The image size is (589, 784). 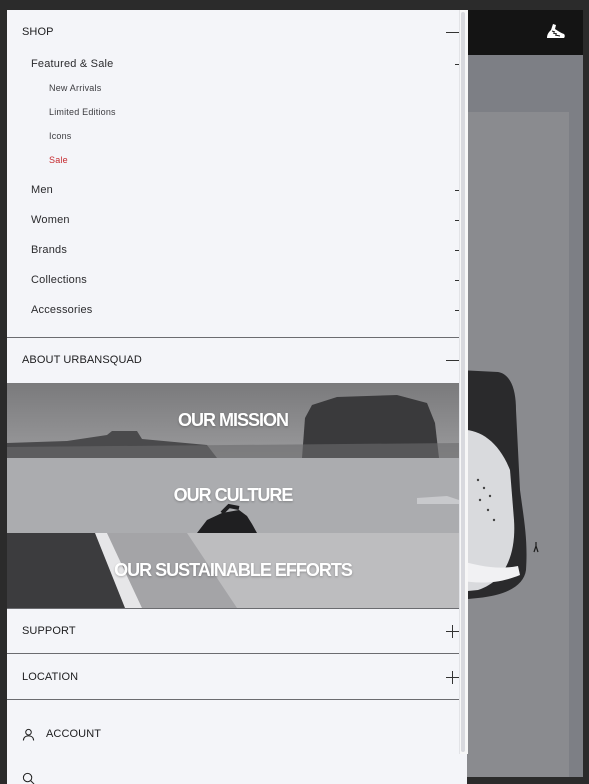 What do you see at coordinates (237, 310) in the screenshot?
I see `category-accessories: Accessories` at bounding box center [237, 310].